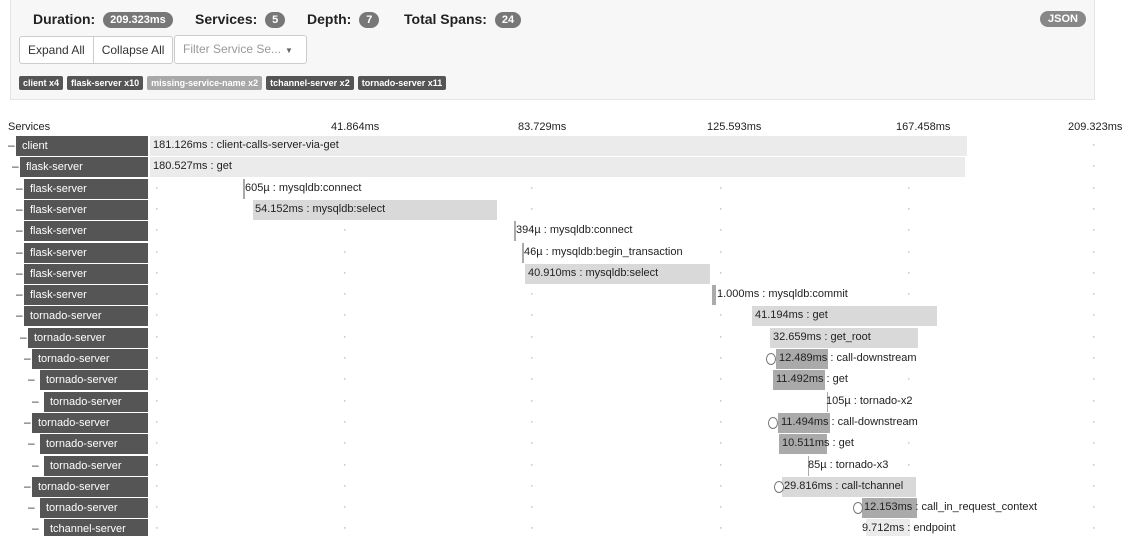  I want to click on expand-all-button: Expand All, so click(56, 50).